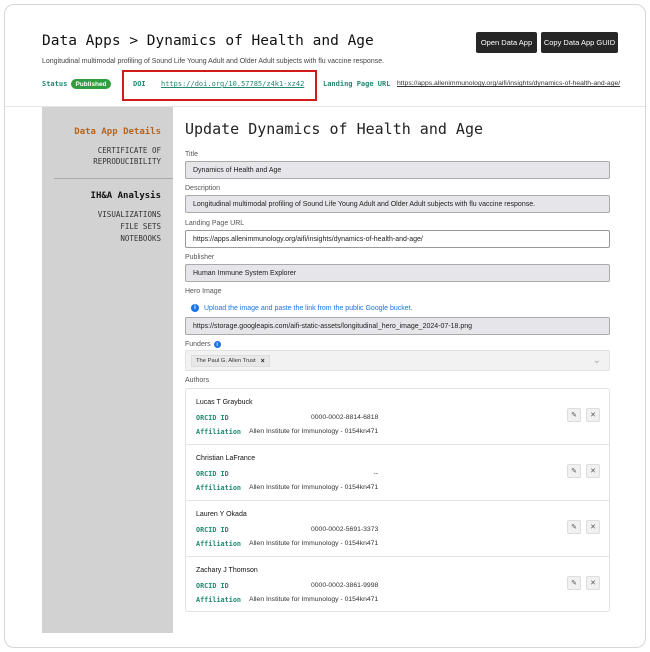  Describe the element at coordinates (140, 226) in the screenshot. I see `sidebar-item-file-sets: FILE SETS` at that location.